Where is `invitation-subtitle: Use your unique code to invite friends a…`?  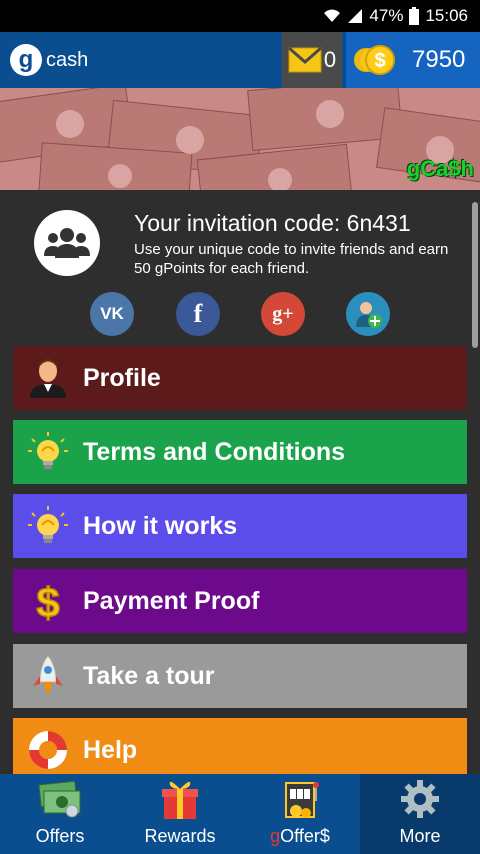 invitation-subtitle: Use your unique code to invite friends a… is located at coordinates (291, 259).